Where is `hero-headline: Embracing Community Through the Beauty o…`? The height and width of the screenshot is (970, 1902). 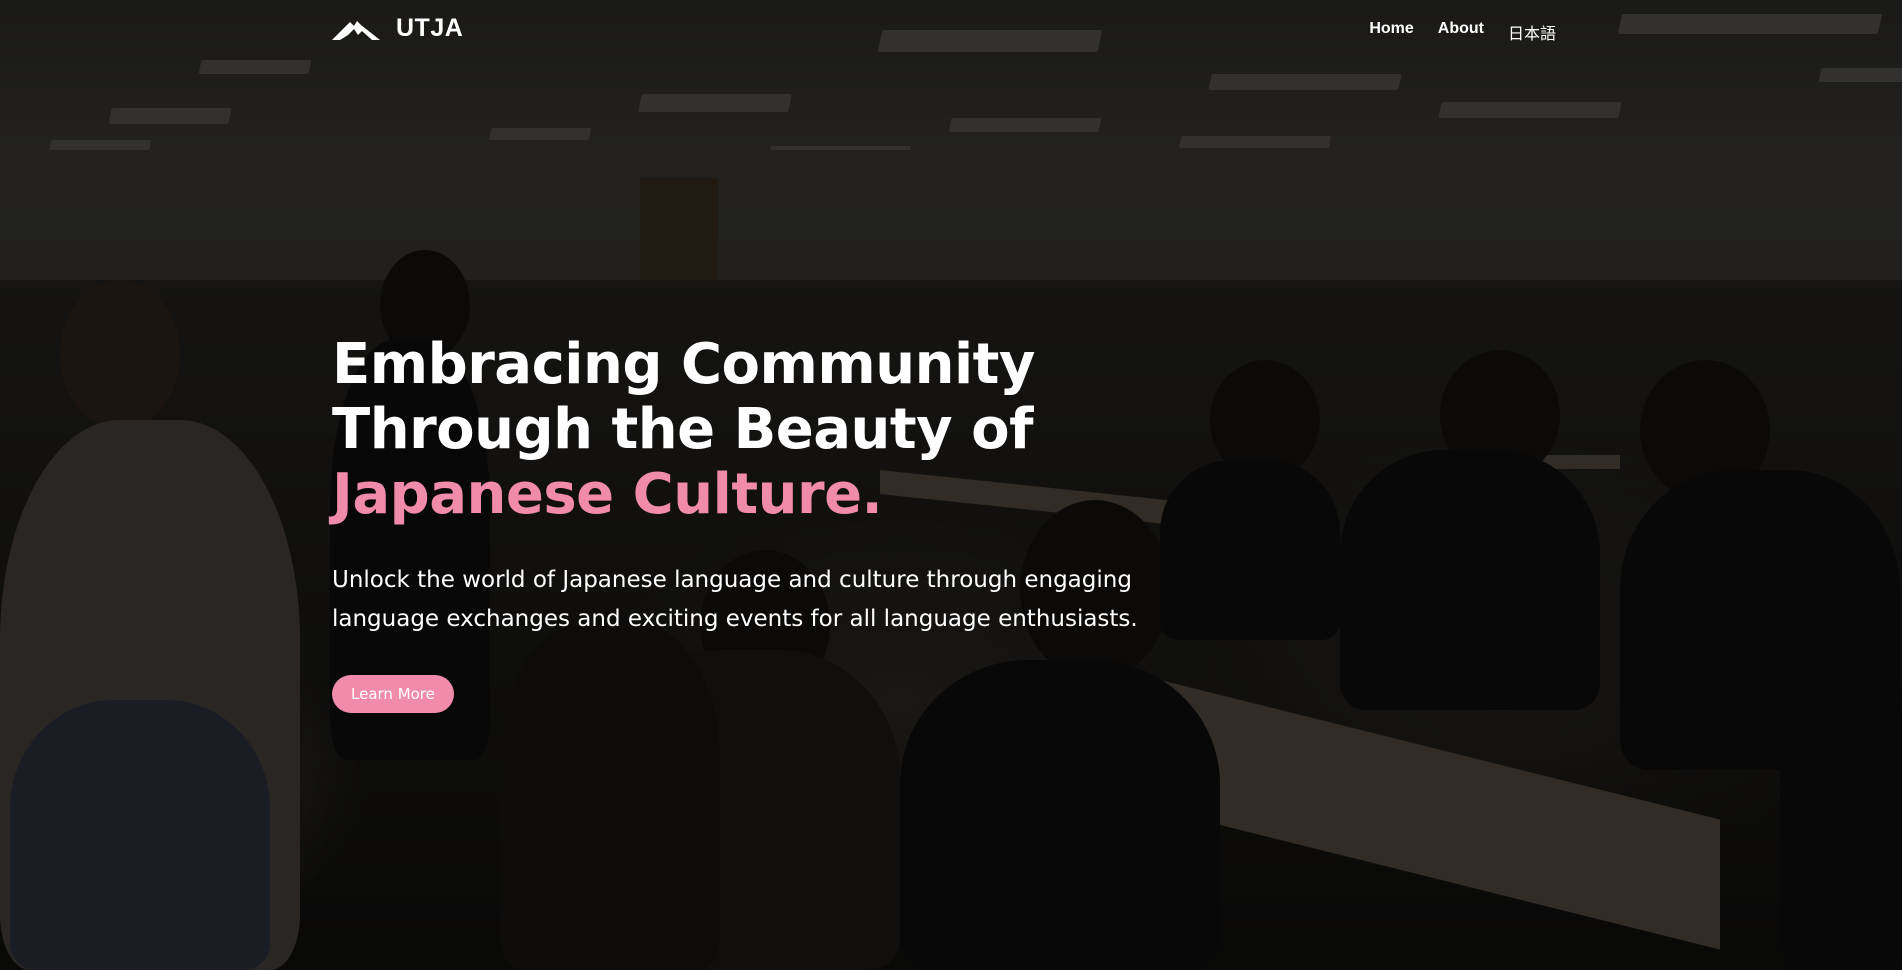 hero-headline: Embracing Community Through the Beauty o… is located at coordinates (782, 429).